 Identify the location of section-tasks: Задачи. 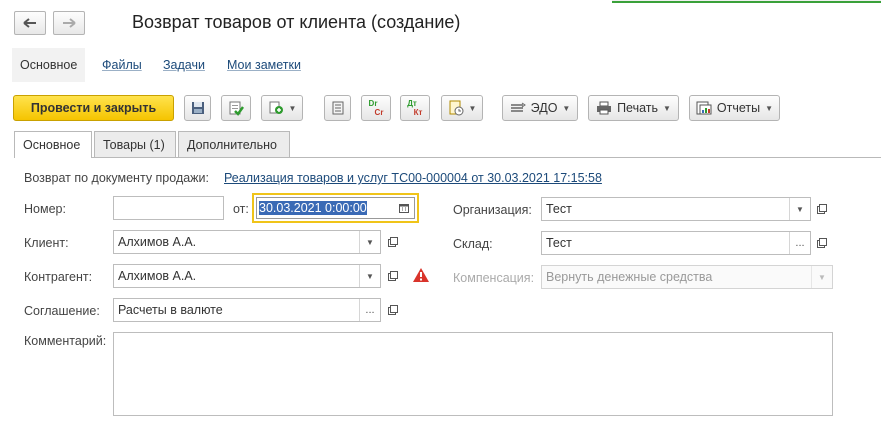
(184, 65).